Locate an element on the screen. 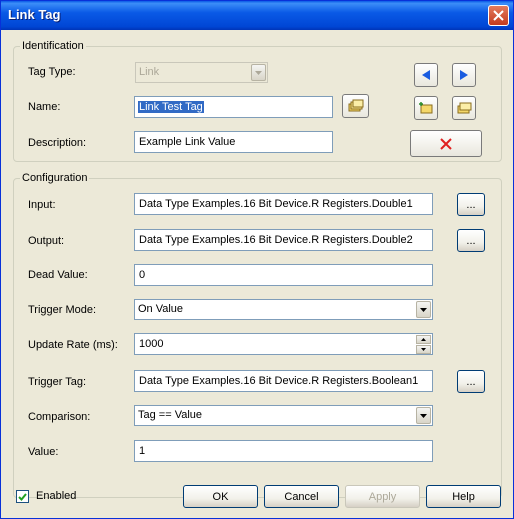 The image size is (514, 519). new-tag-icon is located at coordinates (426, 108).